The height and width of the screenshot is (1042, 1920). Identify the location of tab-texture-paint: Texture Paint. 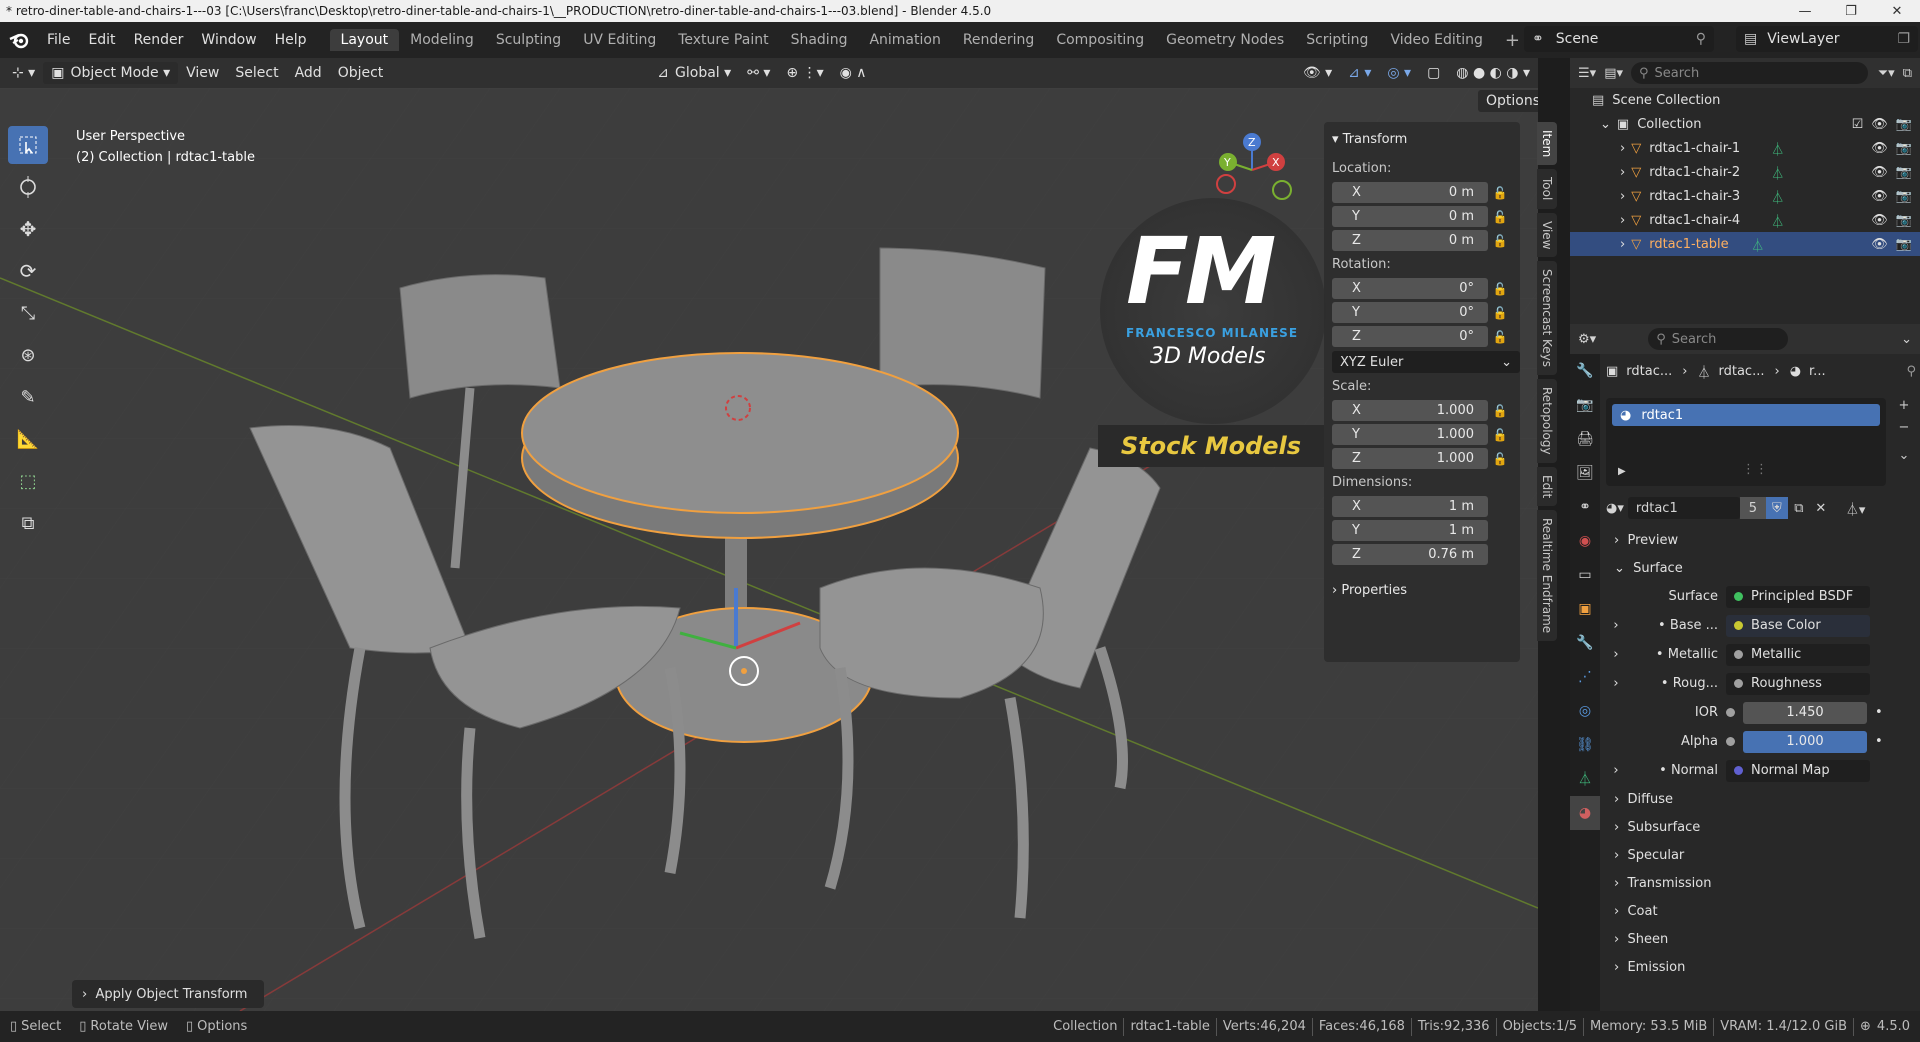
(723, 40).